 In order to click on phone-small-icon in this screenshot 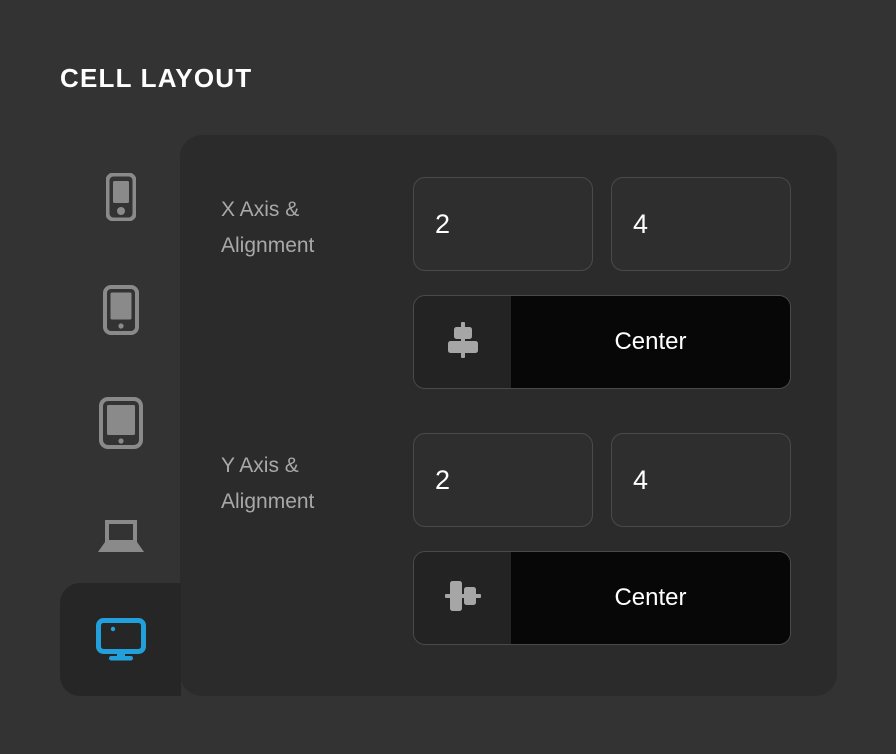, I will do `click(120, 196)`.